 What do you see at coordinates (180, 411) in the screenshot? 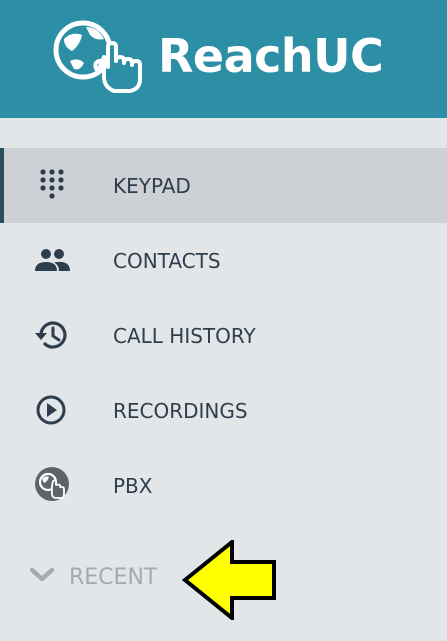
I see `nav-label-recordings: RECORDINGS` at bounding box center [180, 411].